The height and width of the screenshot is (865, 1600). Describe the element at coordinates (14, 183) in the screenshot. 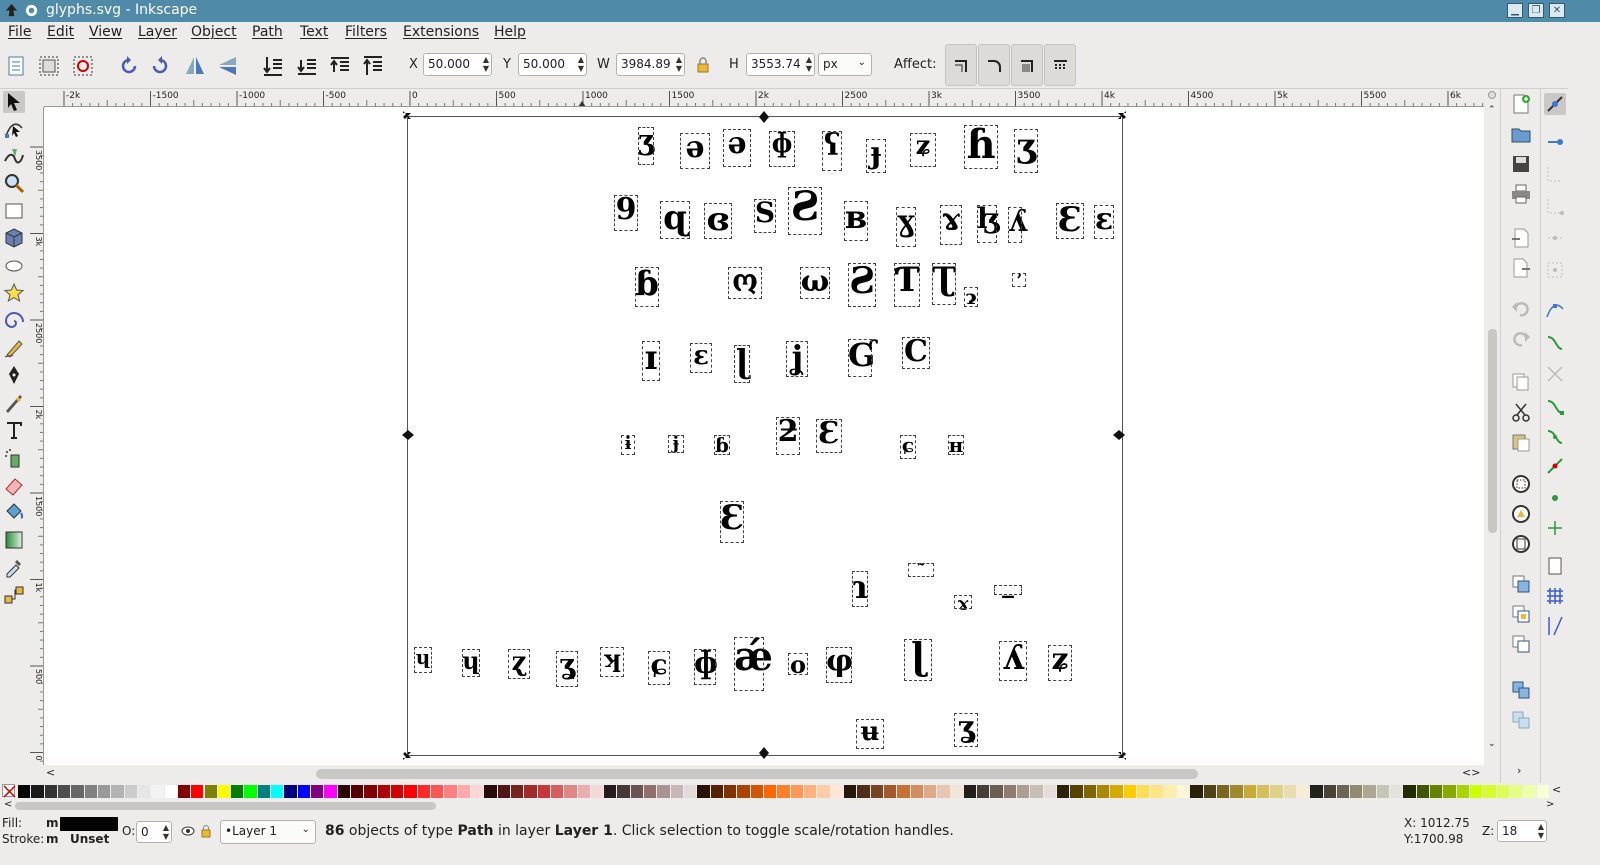

I see `zoom-tool-icon` at that location.